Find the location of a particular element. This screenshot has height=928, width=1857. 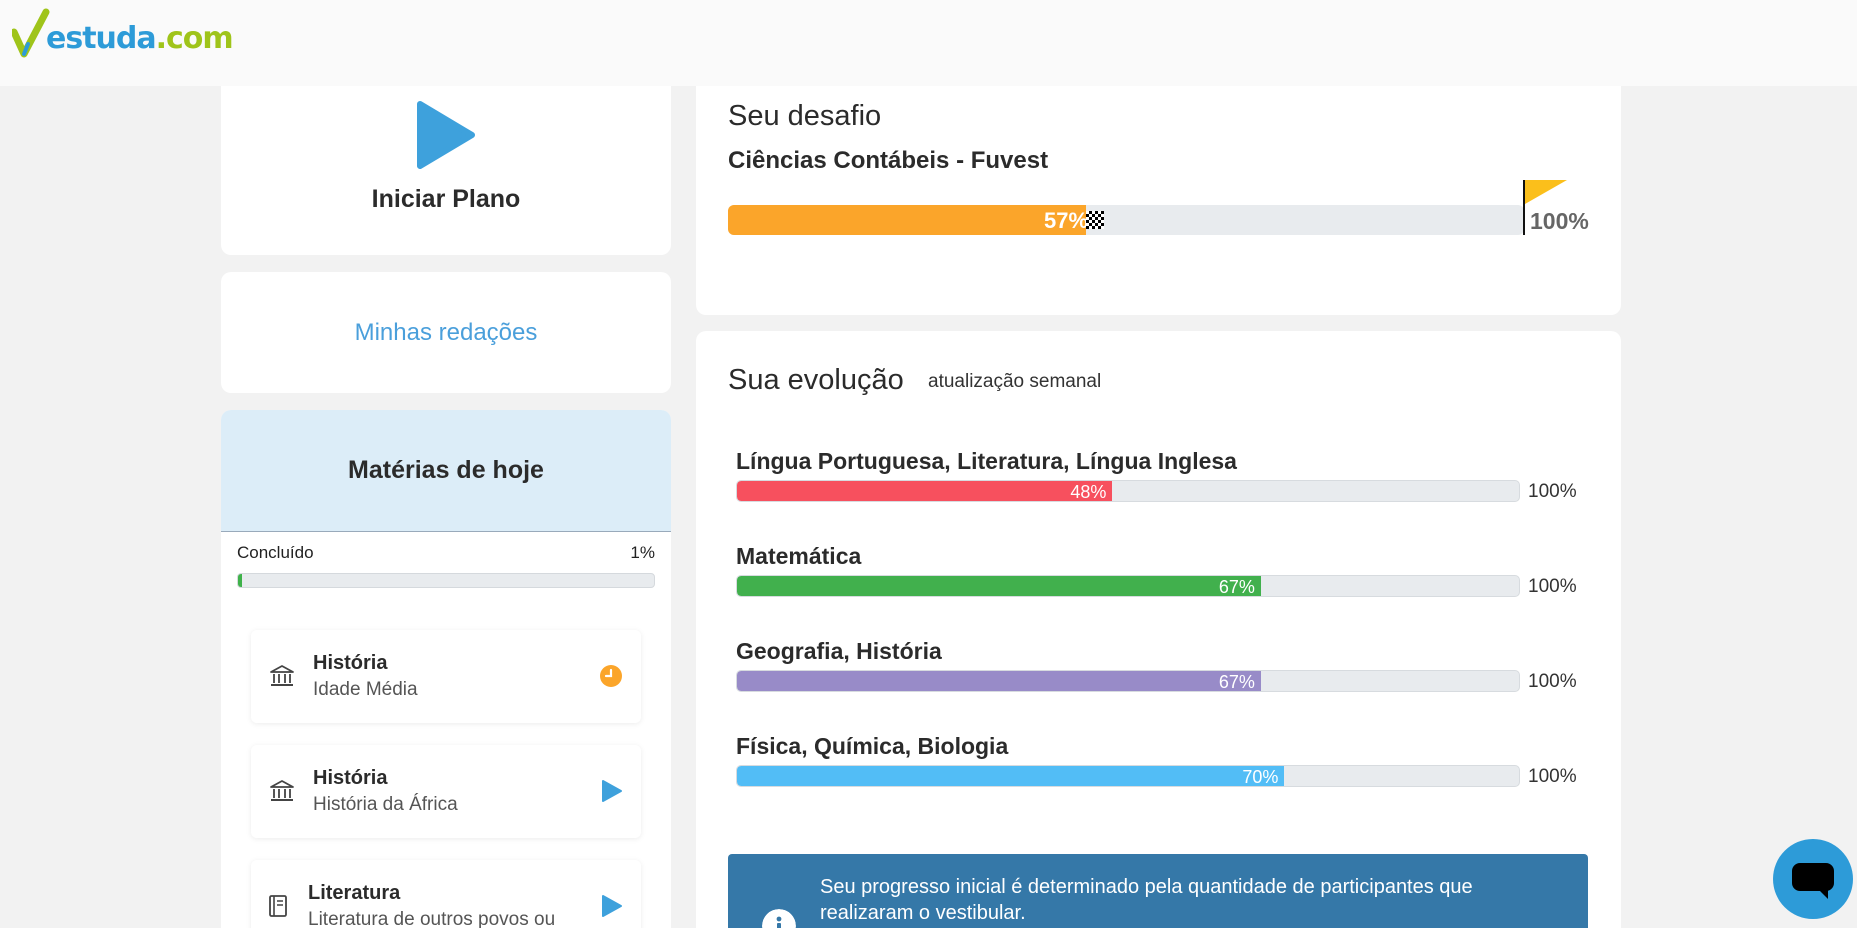

evolution-area-label: Física, Química, Biologia is located at coordinates (872, 746).